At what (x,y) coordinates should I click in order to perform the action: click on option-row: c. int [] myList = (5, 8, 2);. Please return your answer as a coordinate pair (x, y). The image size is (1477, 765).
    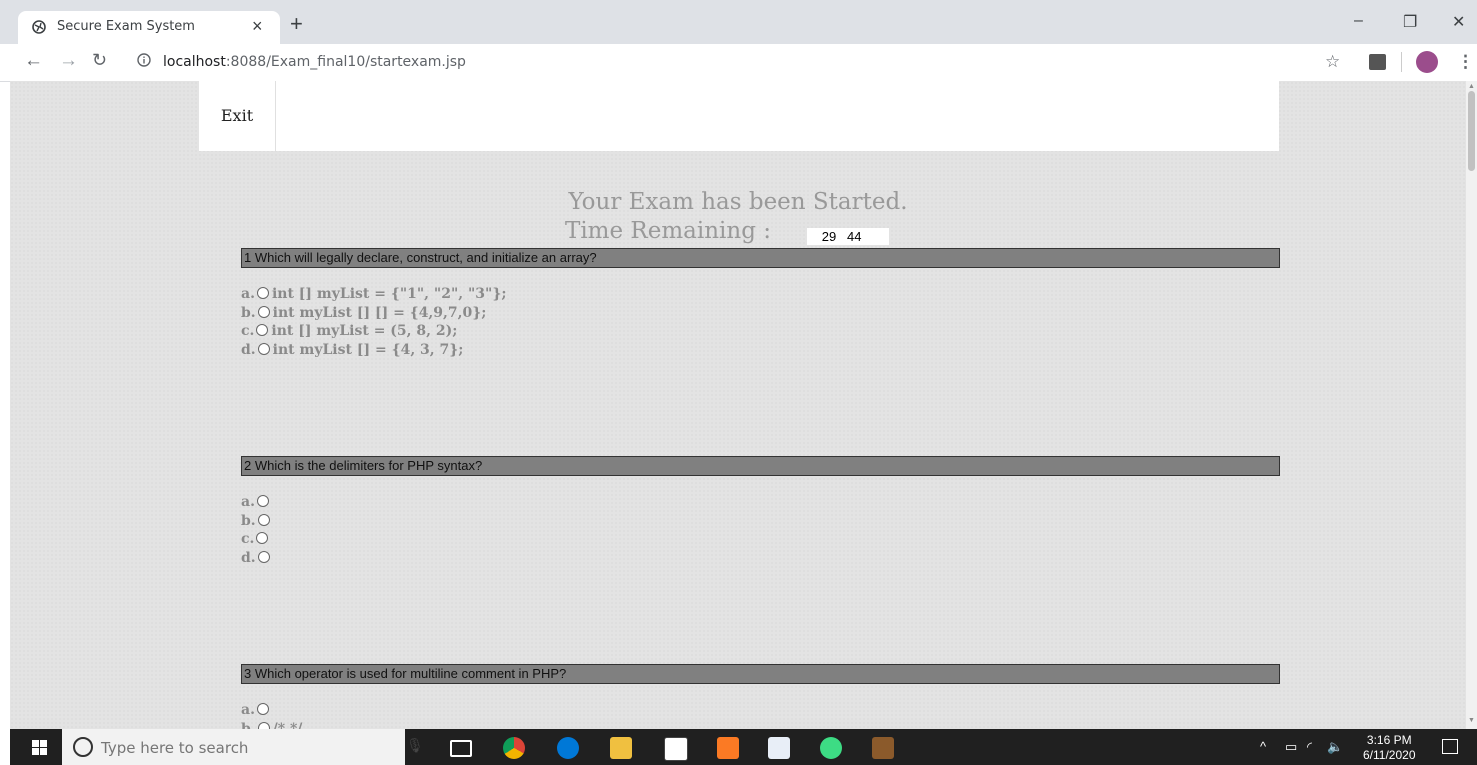
    Looking at the image, I should click on (374, 331).